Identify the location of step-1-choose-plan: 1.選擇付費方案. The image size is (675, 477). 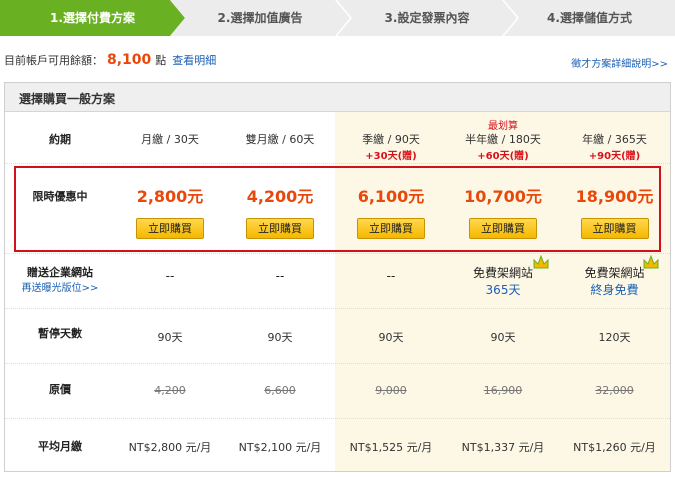
(92, 18).